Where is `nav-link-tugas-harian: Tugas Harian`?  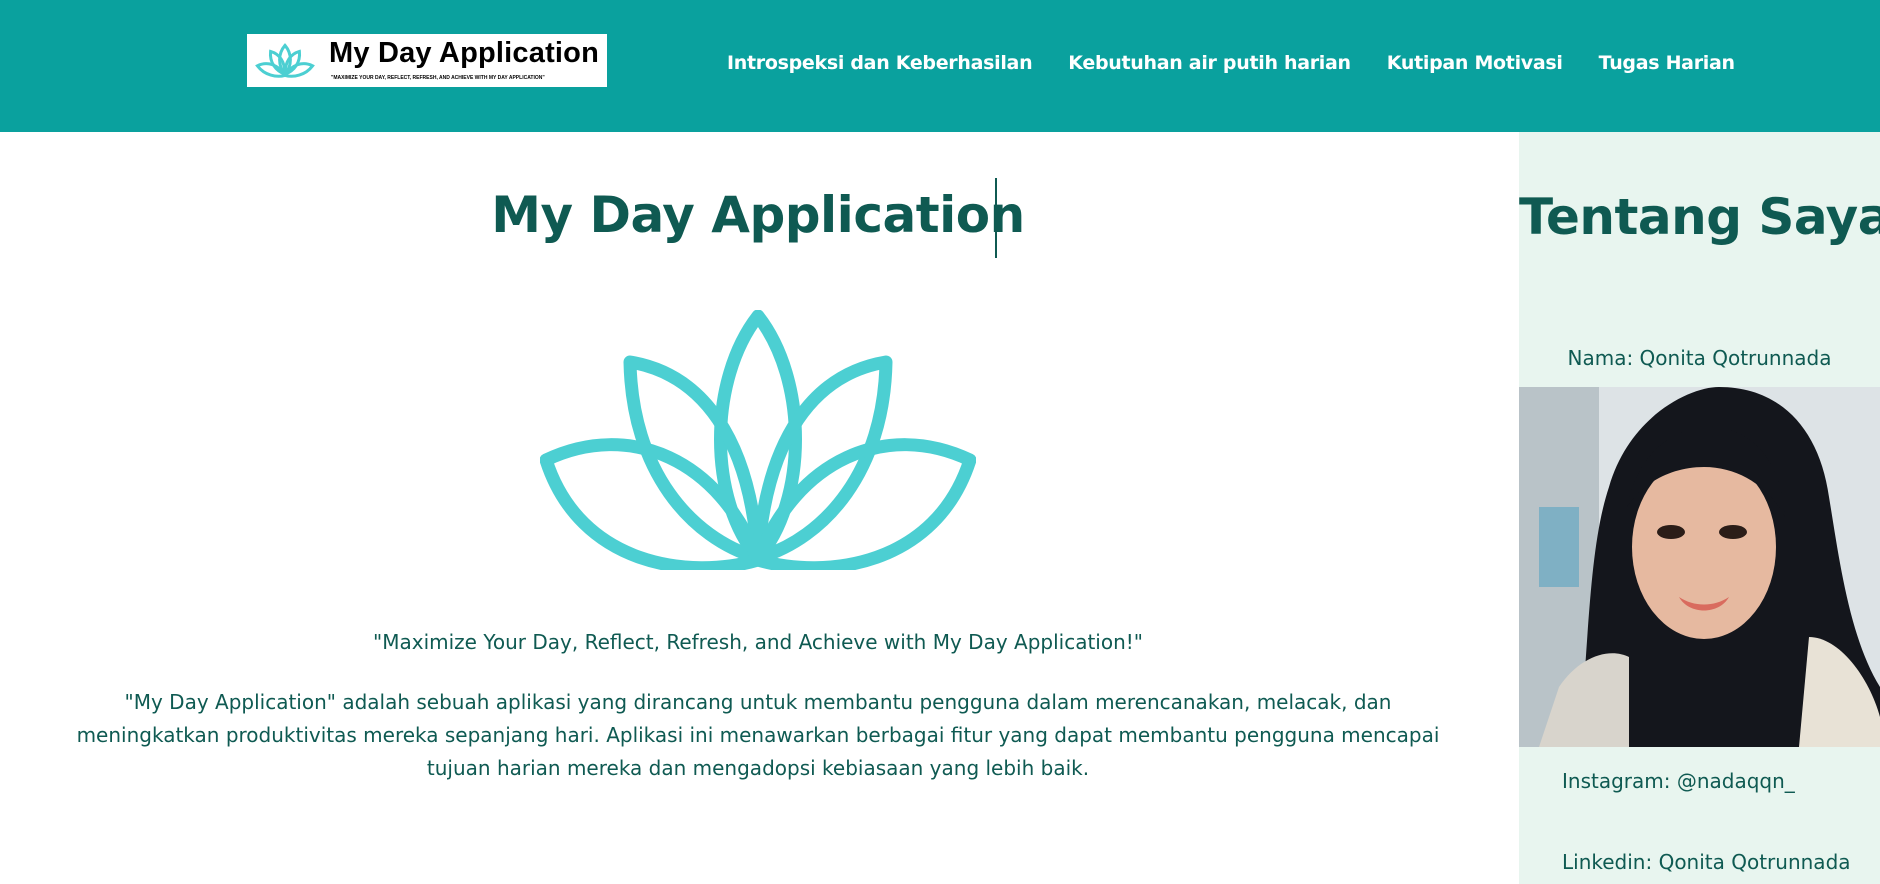 nav-link-tugas-harian: Tugas Harian is located at coordinates (1667, 63).